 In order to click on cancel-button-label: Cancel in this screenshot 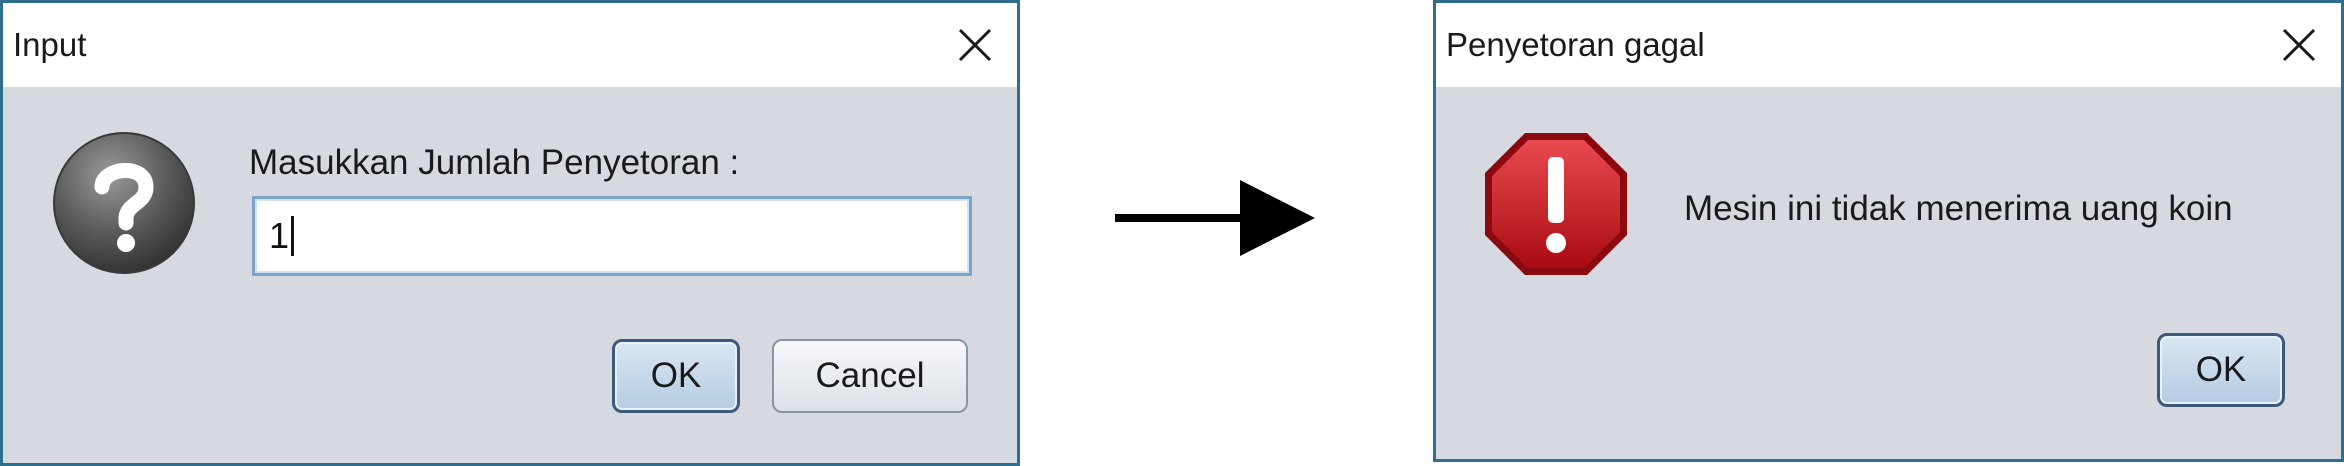, I will do `click(870, 375)`.